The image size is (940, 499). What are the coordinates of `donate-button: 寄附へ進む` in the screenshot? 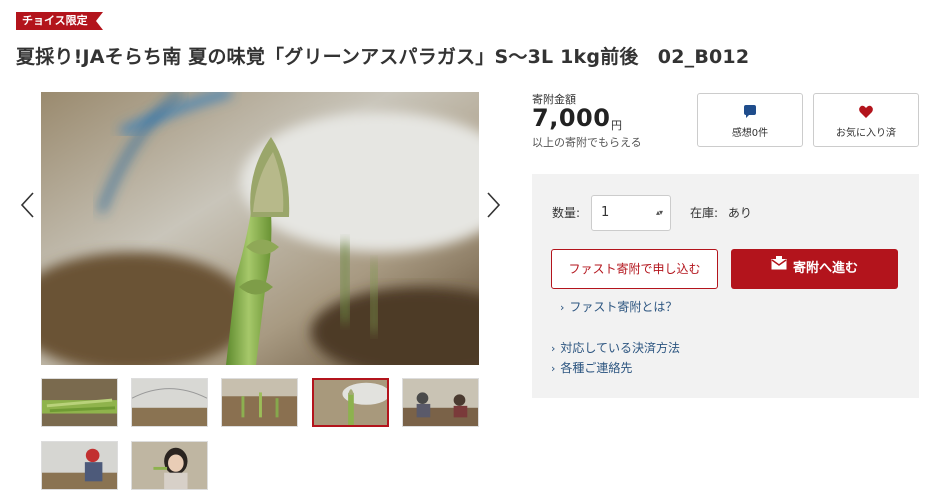 It's located at (814, 269).